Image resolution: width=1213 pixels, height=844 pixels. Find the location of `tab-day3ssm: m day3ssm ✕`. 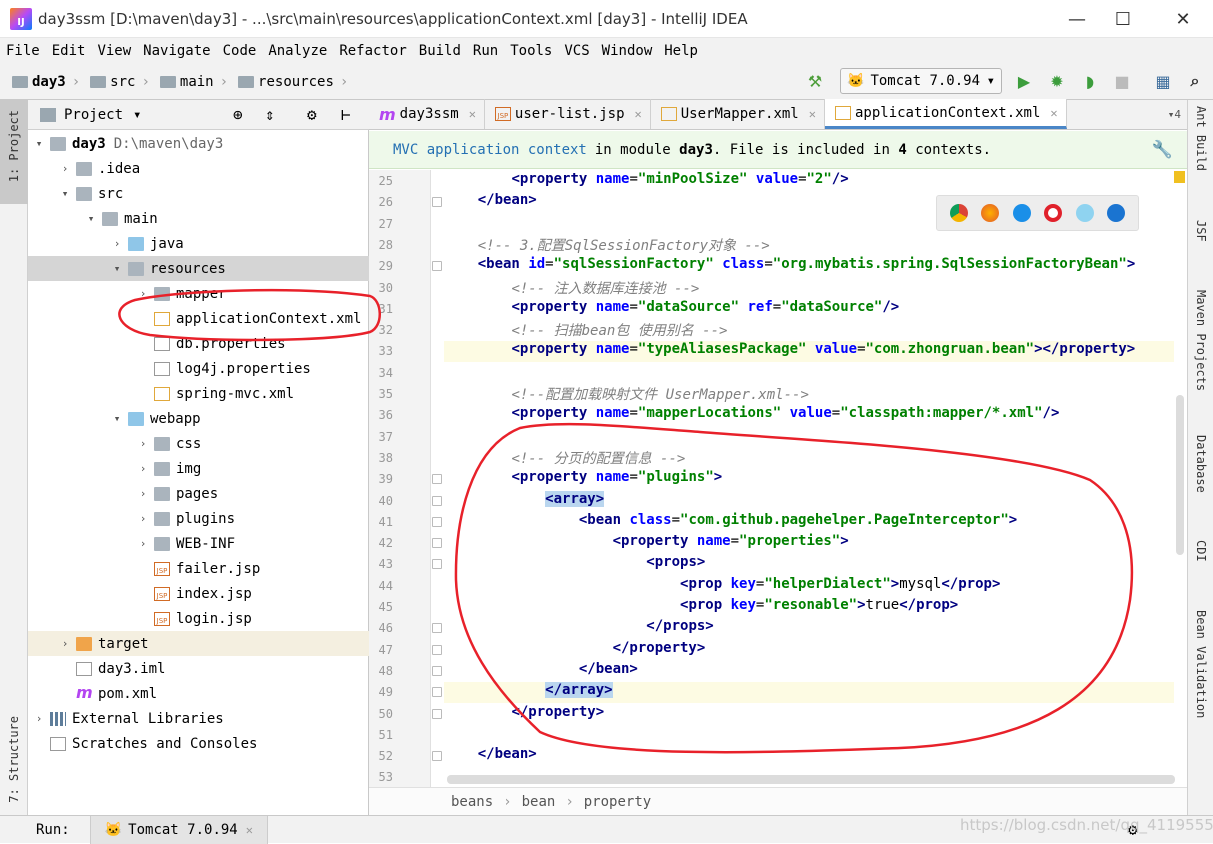

tab-day3ssm: m day3ssm ✕ is located at coordinates (427, 114).